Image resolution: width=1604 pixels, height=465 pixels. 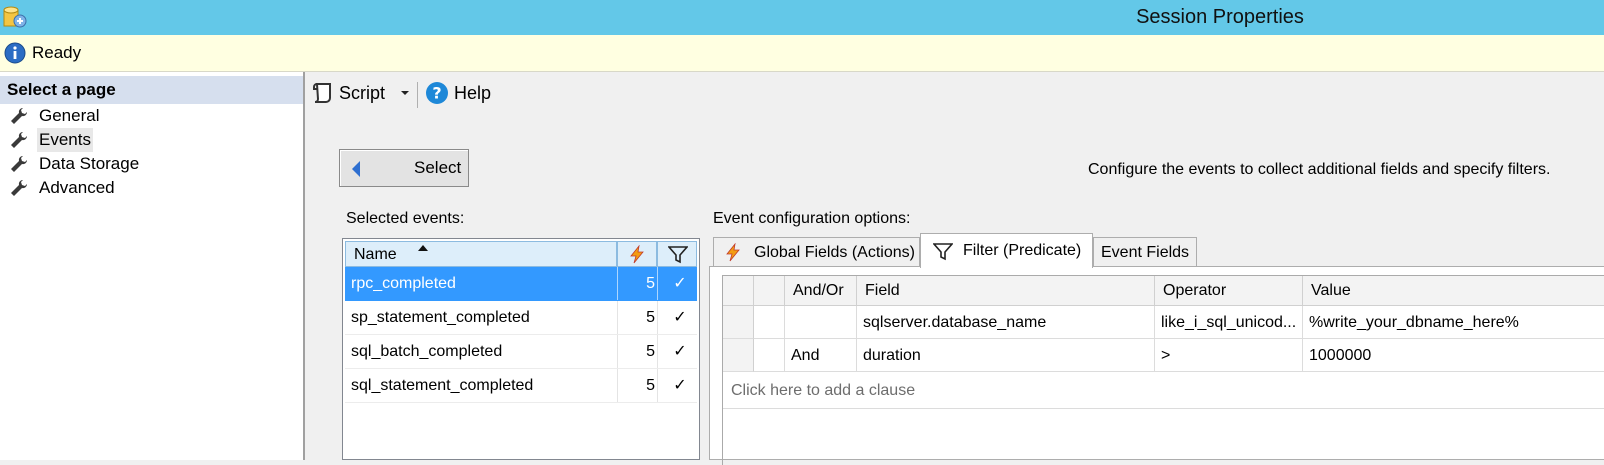 What do you see at coordinates (423, 248) in the screenshot?
I see `sort-ascending-icon` at bounding box center [423, 248].